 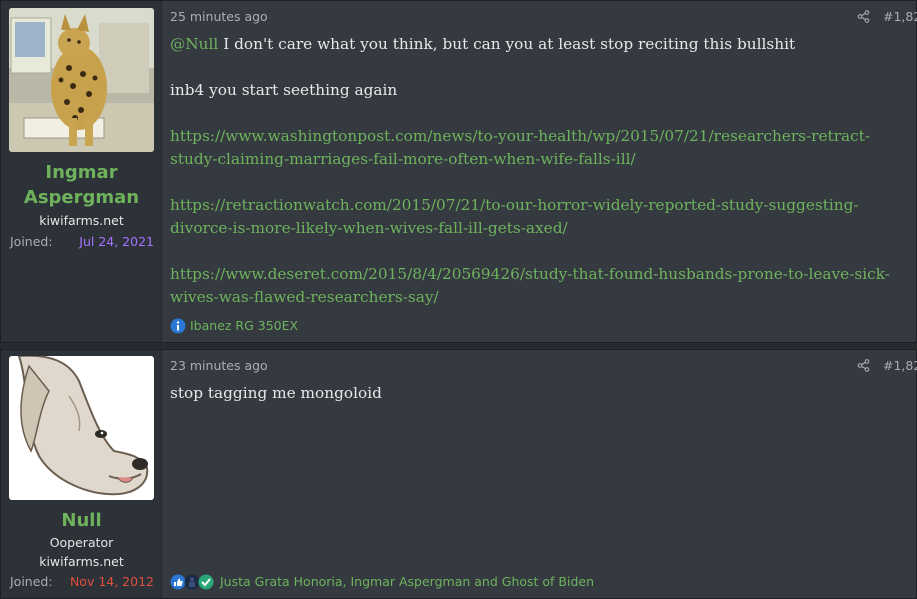 I want to click on check-icon, so click(x=206, y=582).